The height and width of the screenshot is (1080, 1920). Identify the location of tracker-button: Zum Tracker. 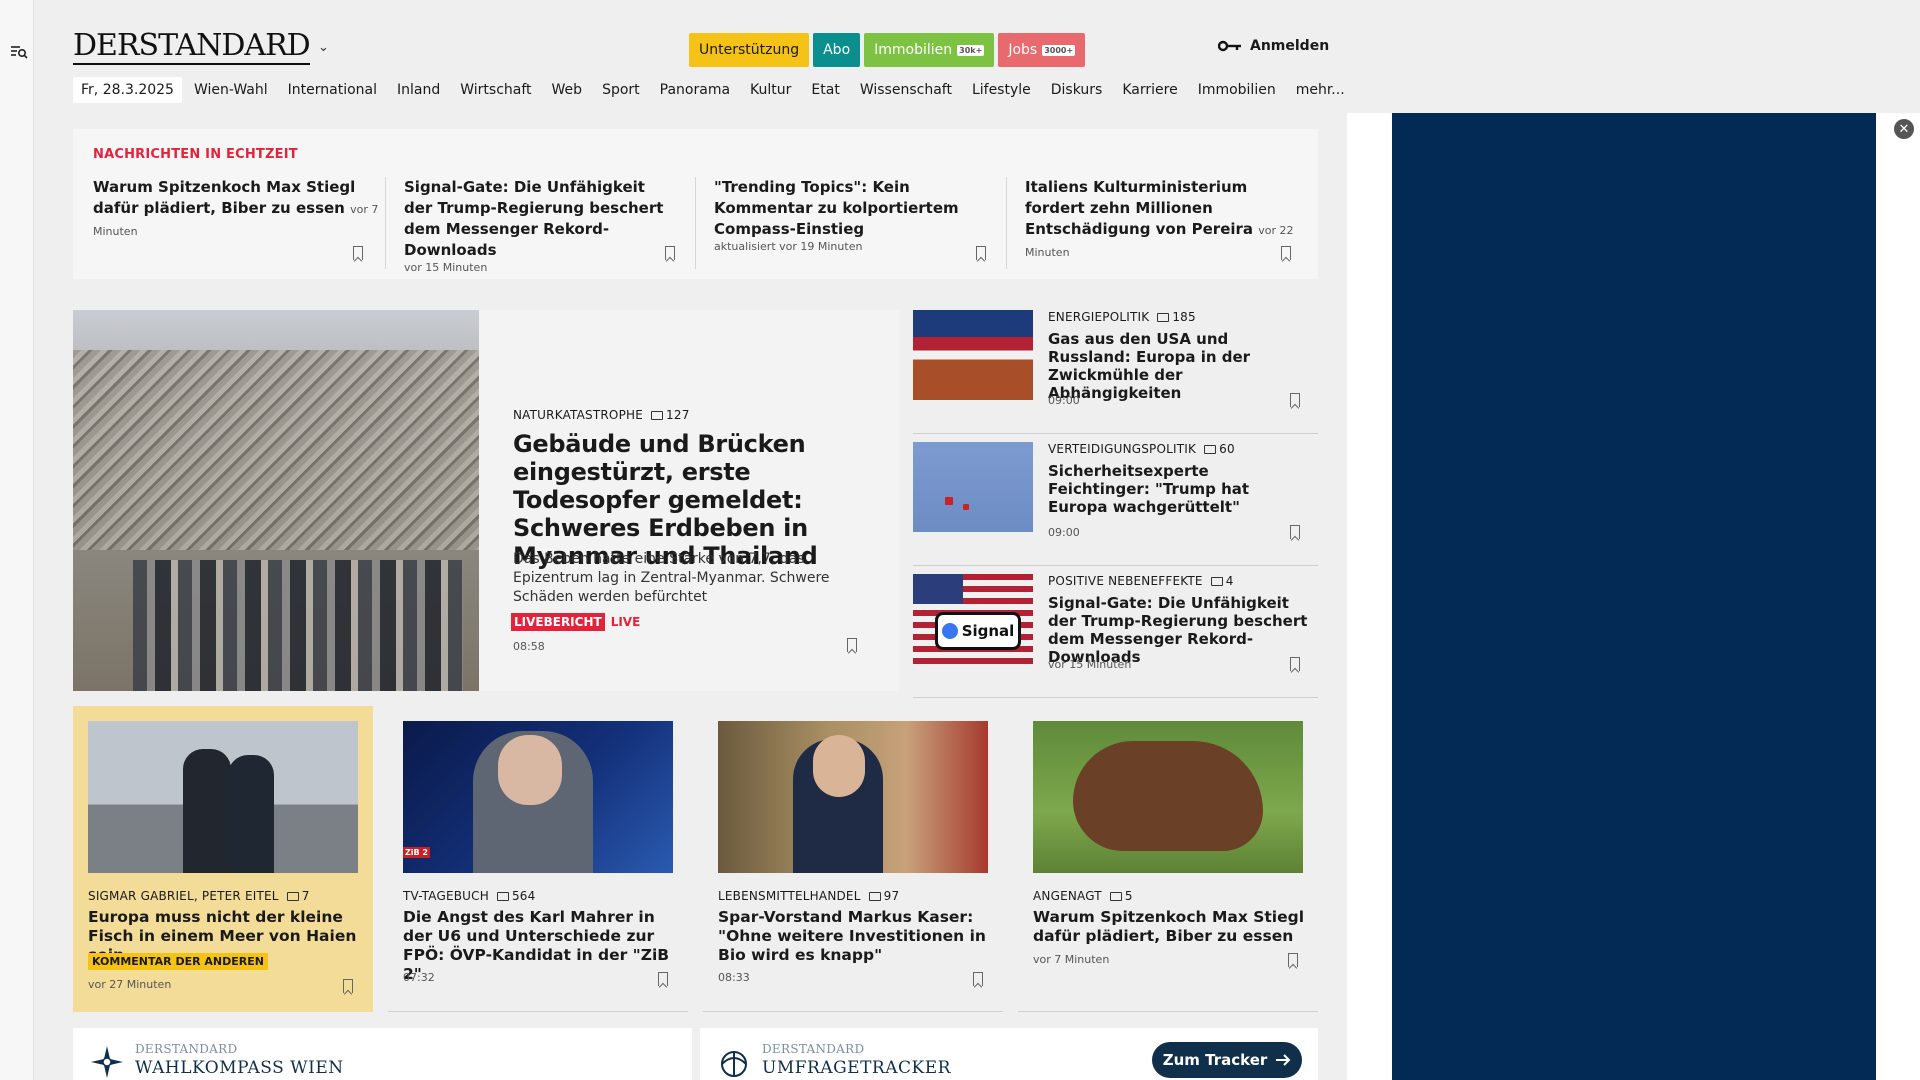
(1227, 1060).